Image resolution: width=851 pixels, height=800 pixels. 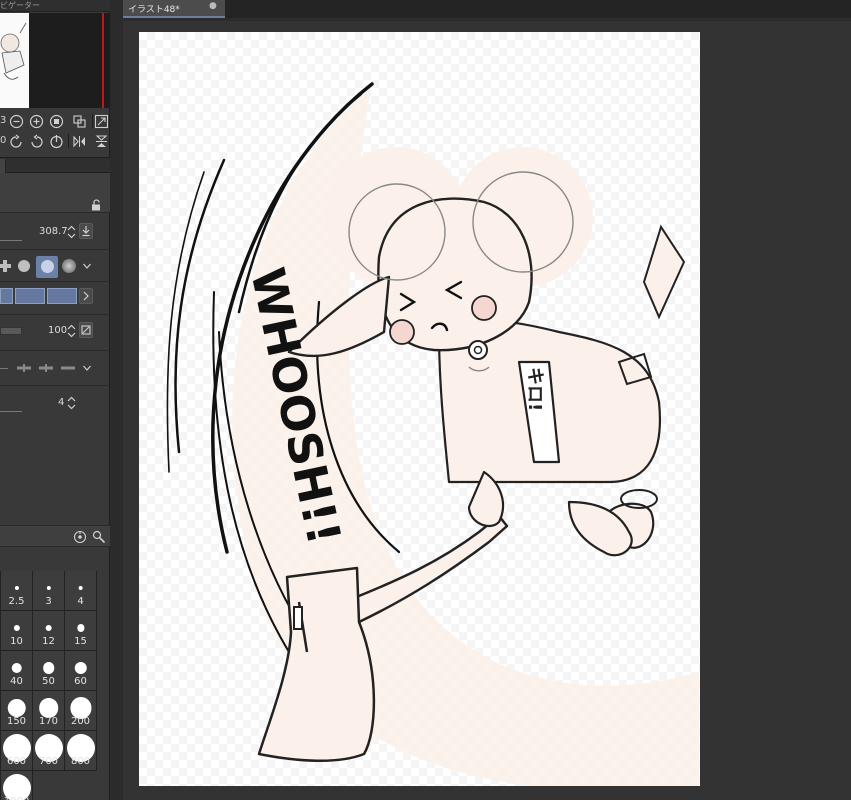 I want to click on selected-brush-dot, so click(x=47, y=266).